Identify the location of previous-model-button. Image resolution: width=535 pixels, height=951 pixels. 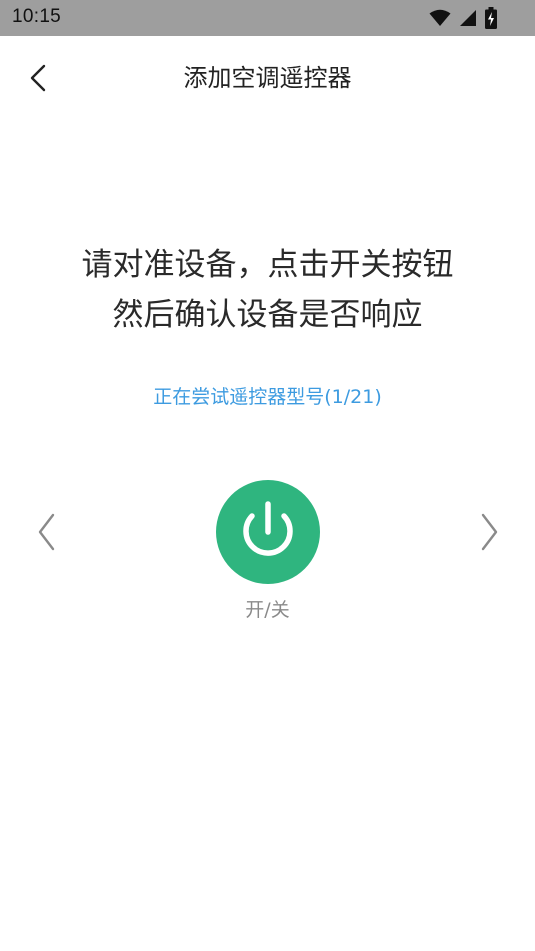
(47, 532).